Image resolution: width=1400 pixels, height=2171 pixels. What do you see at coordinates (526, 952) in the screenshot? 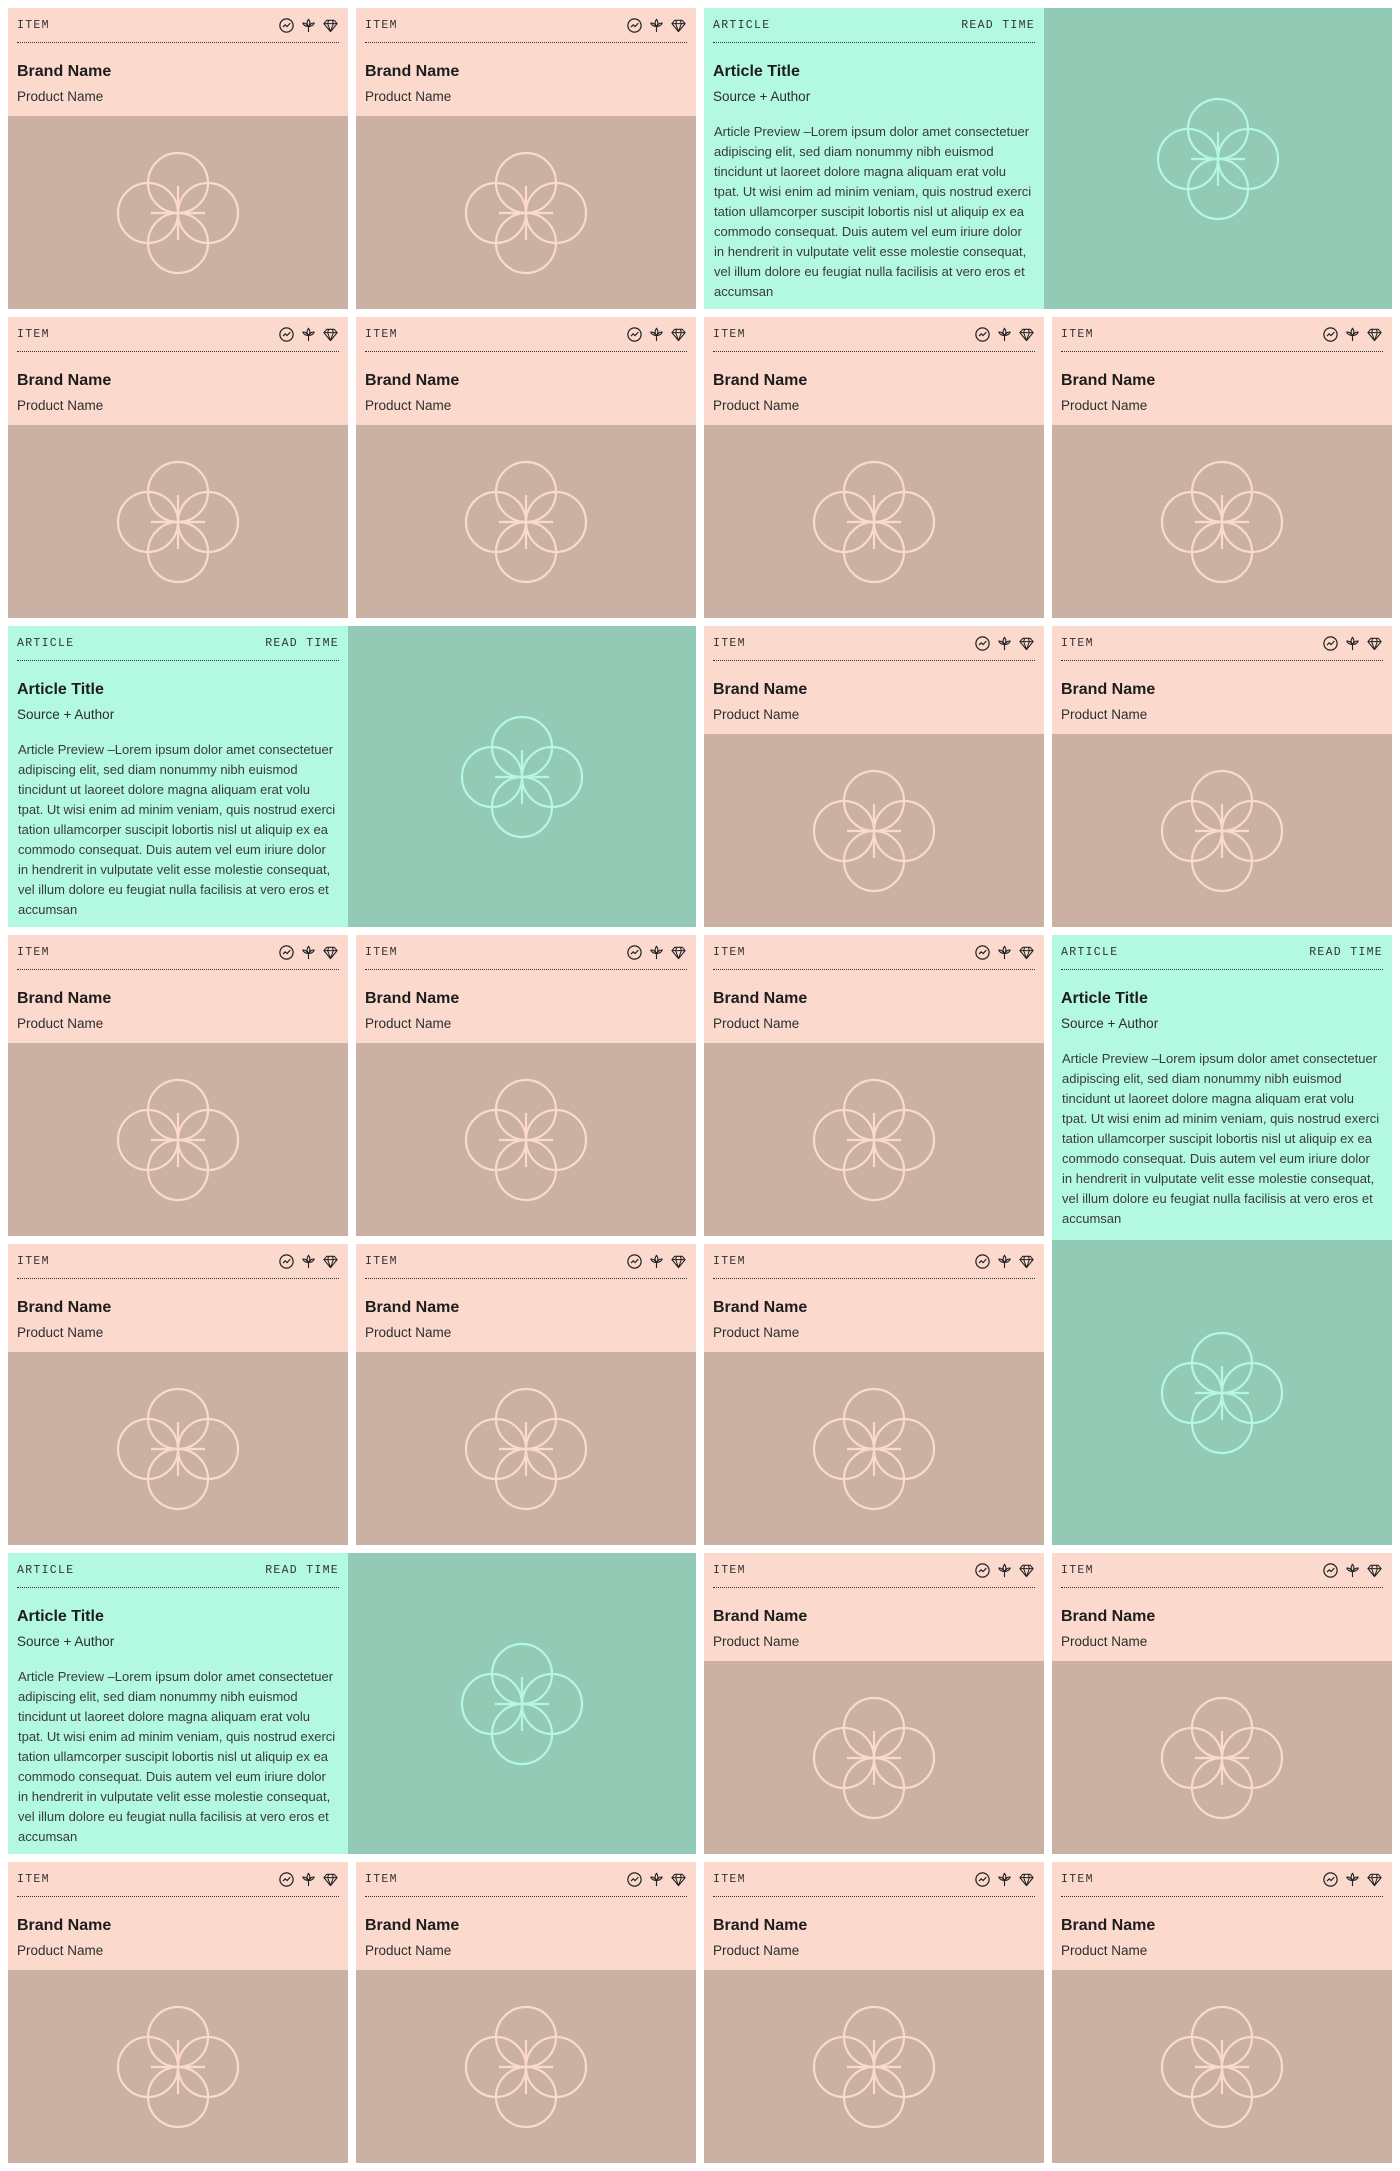
I see `card-header: ITEM` at bounding box center [526, 952].